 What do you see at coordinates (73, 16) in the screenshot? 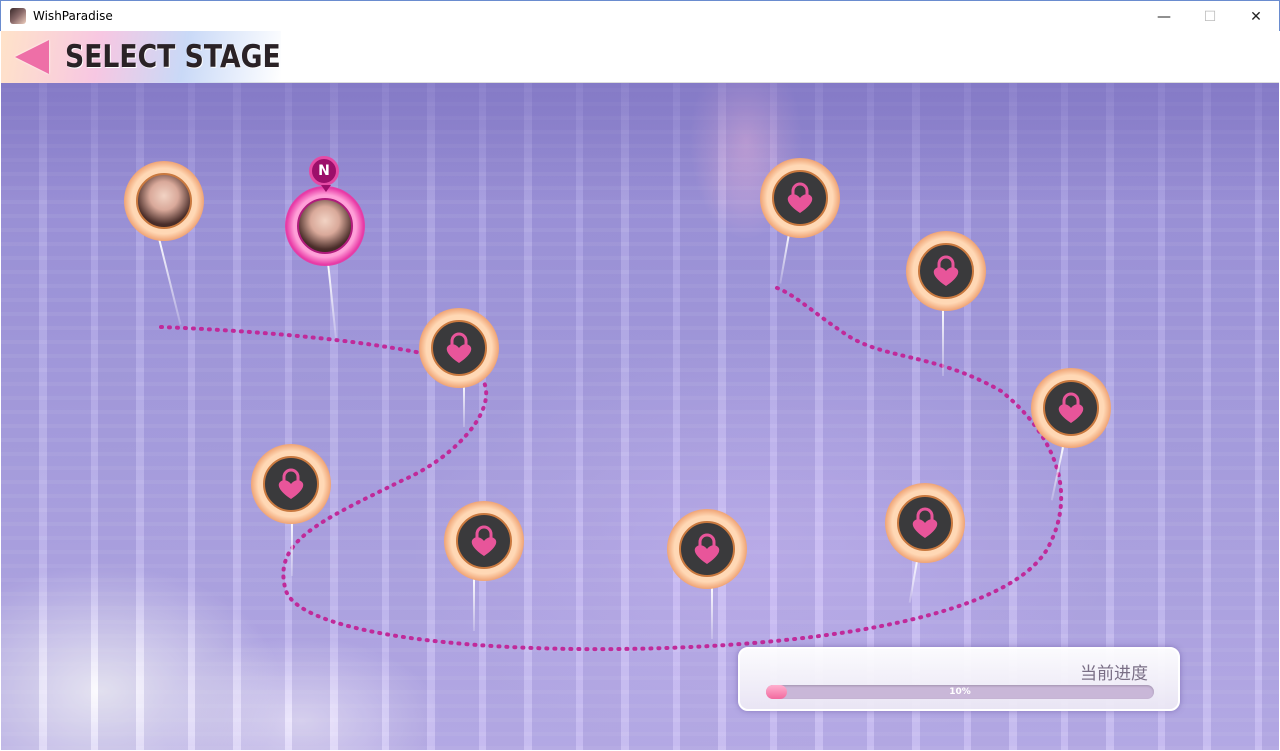
I see `window-title: WishParadise` at bounding box center [73, 16].